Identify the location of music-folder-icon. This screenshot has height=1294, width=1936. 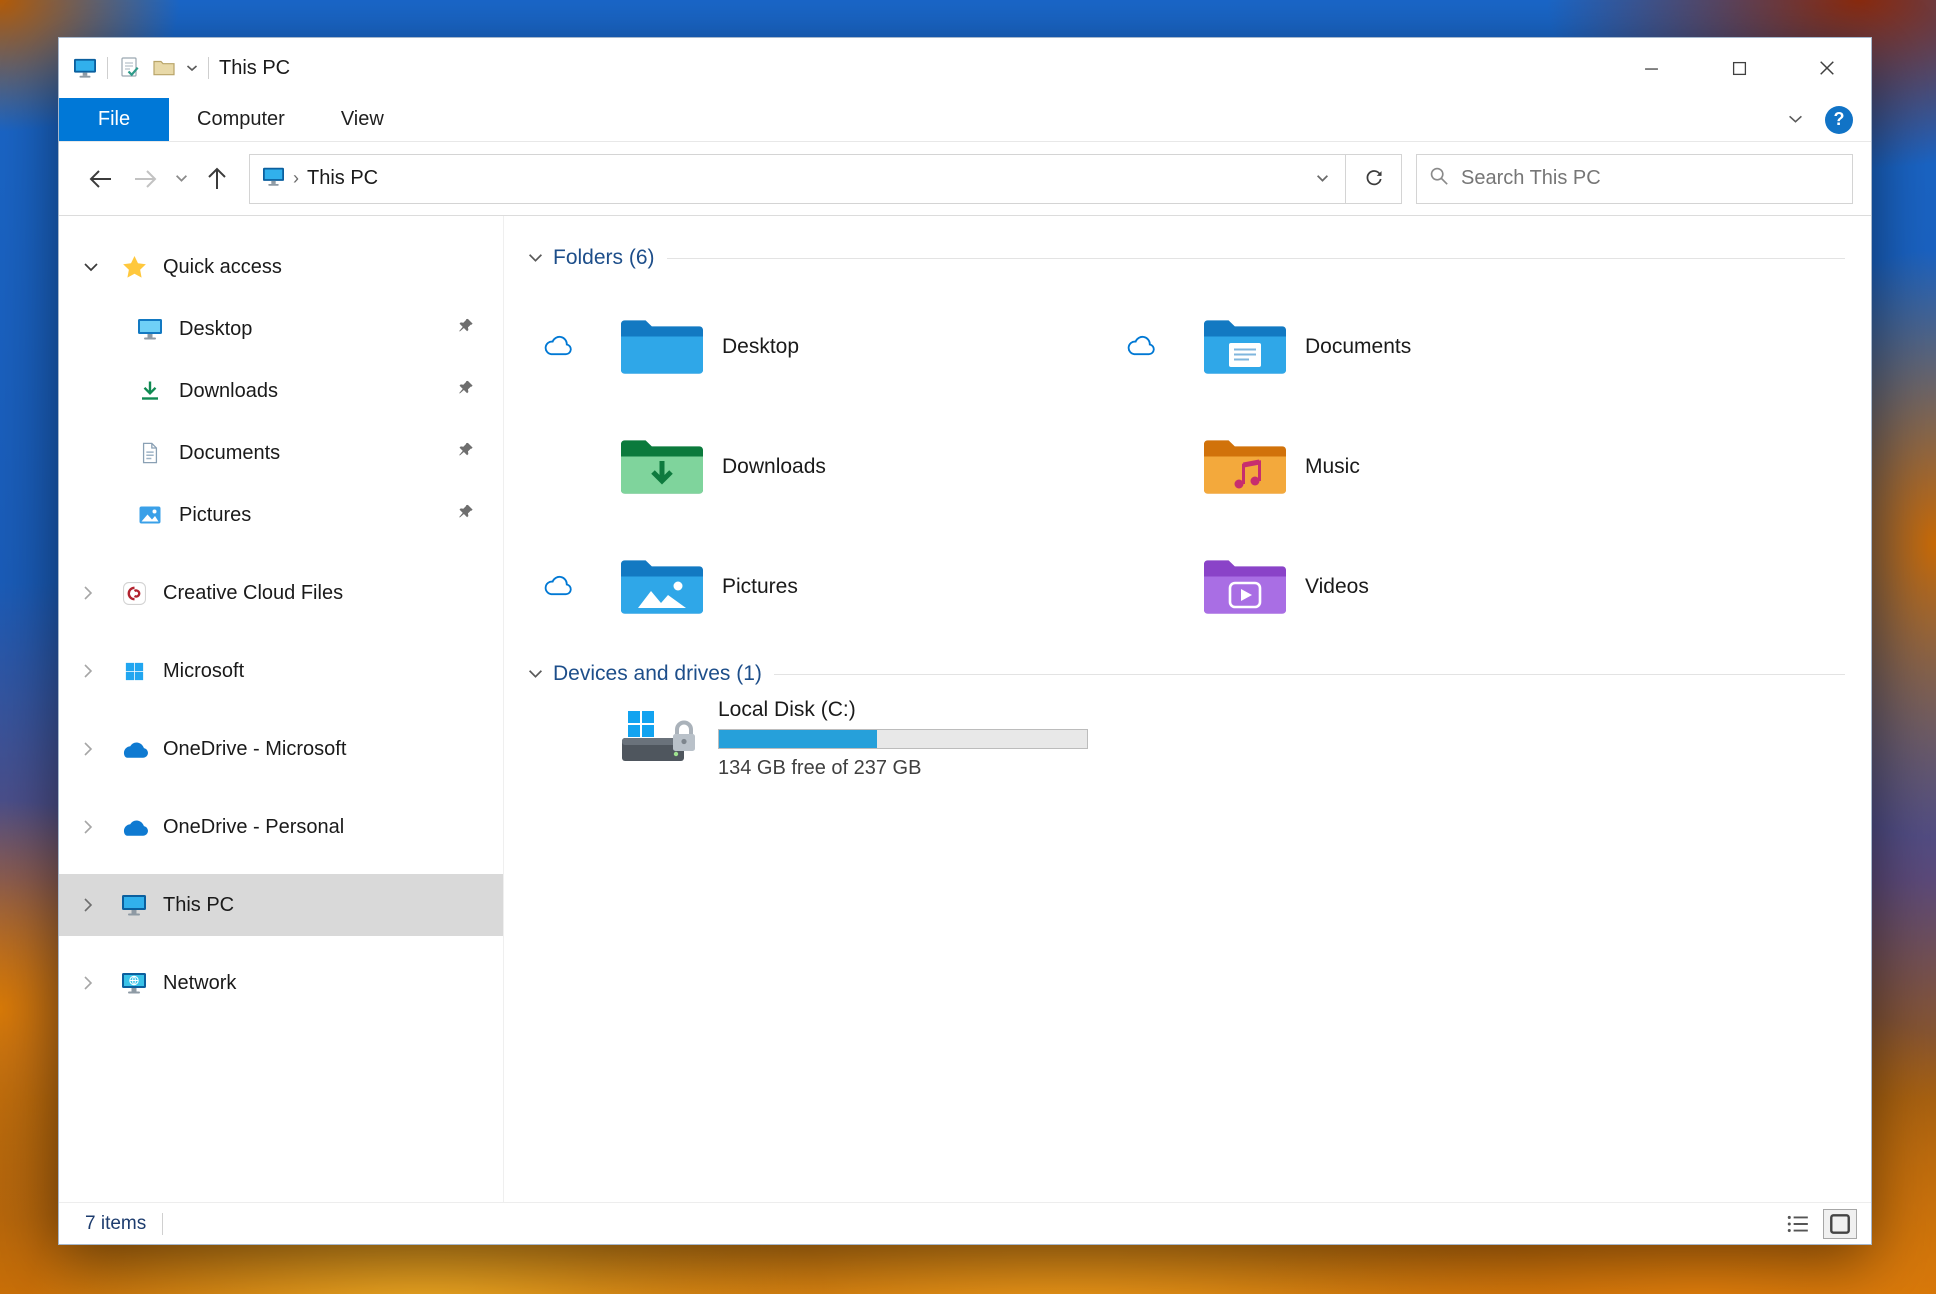
(1245, 467).